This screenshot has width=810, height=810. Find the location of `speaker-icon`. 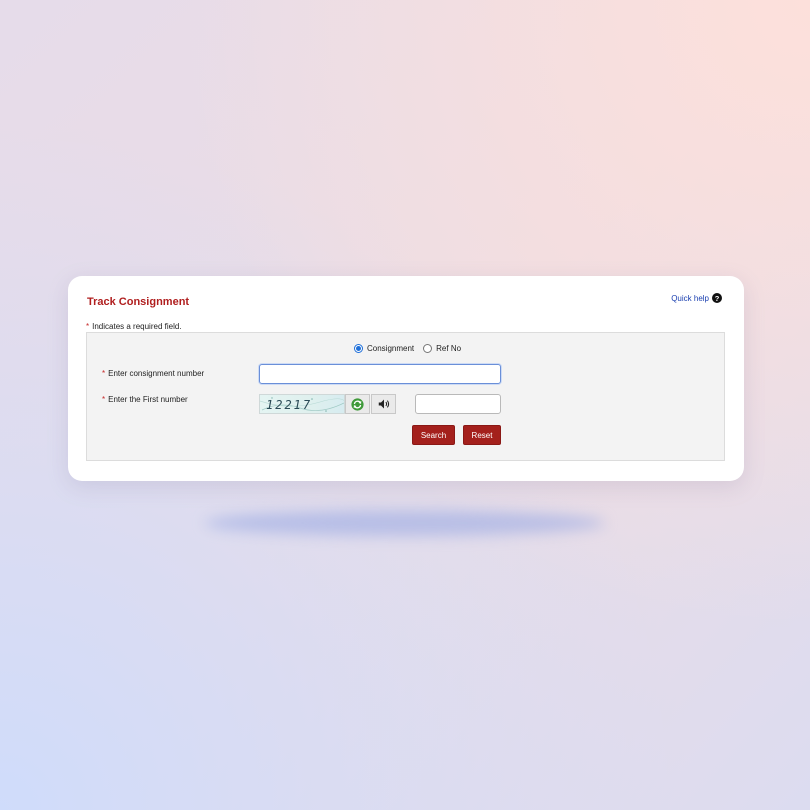

speaker-icon is located at coordinates (383, 404).